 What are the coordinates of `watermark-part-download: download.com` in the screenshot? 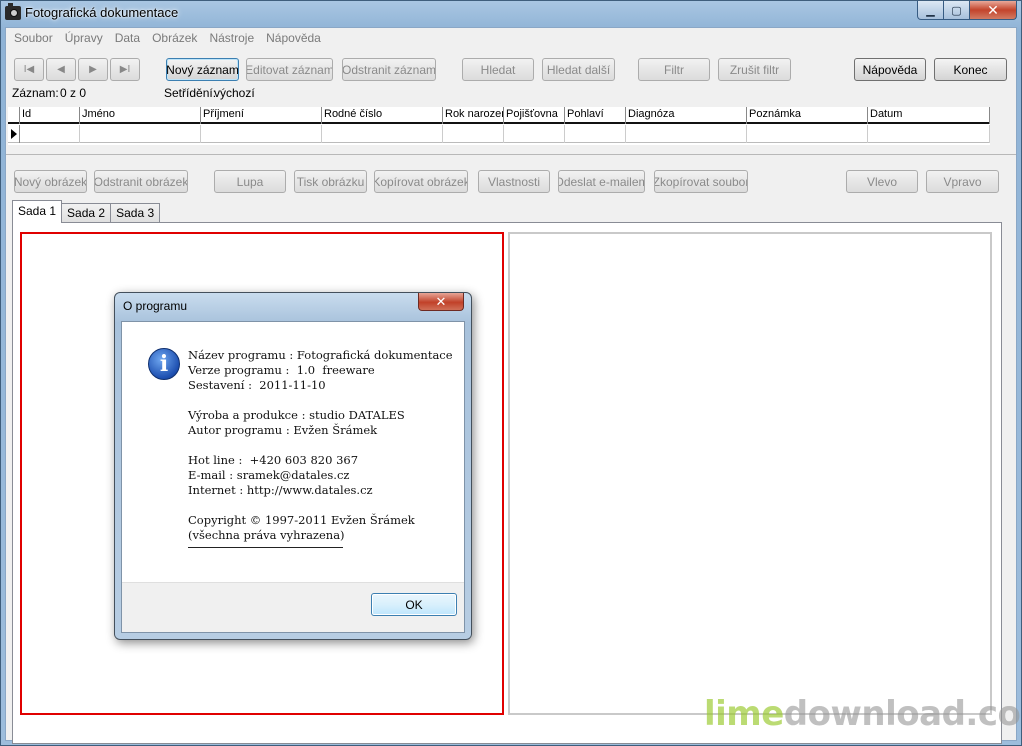 It's located at (902, 714).